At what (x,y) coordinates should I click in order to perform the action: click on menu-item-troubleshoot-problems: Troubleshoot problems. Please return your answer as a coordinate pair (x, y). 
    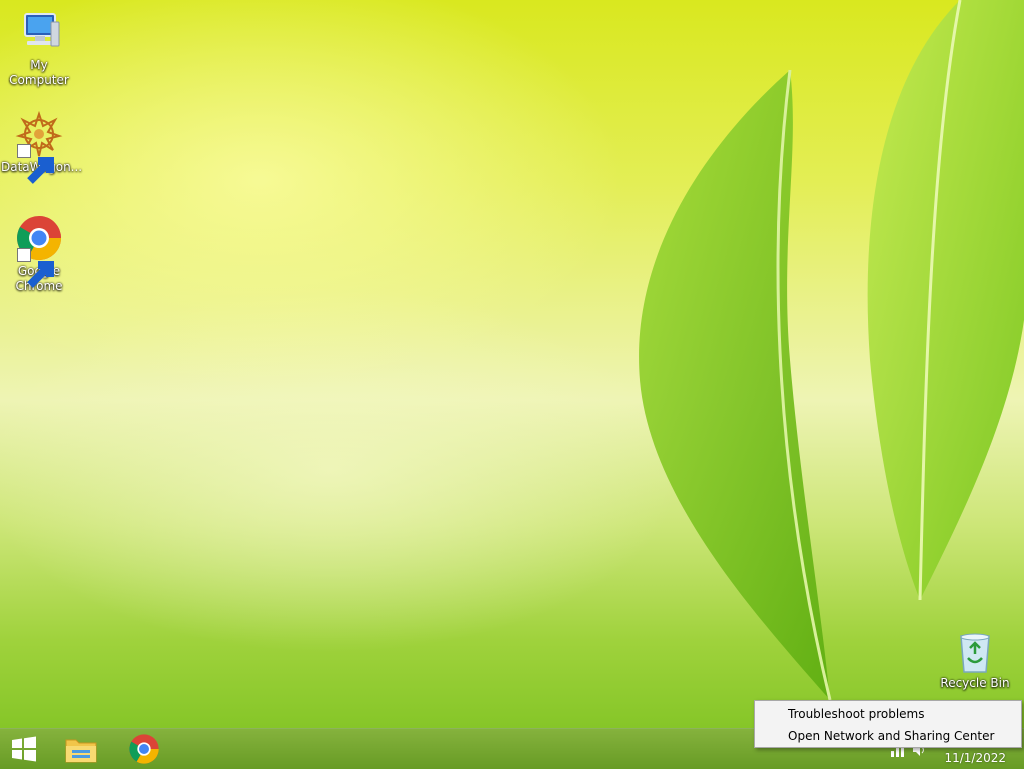
    Looking at the image, I should click on (888, 714).